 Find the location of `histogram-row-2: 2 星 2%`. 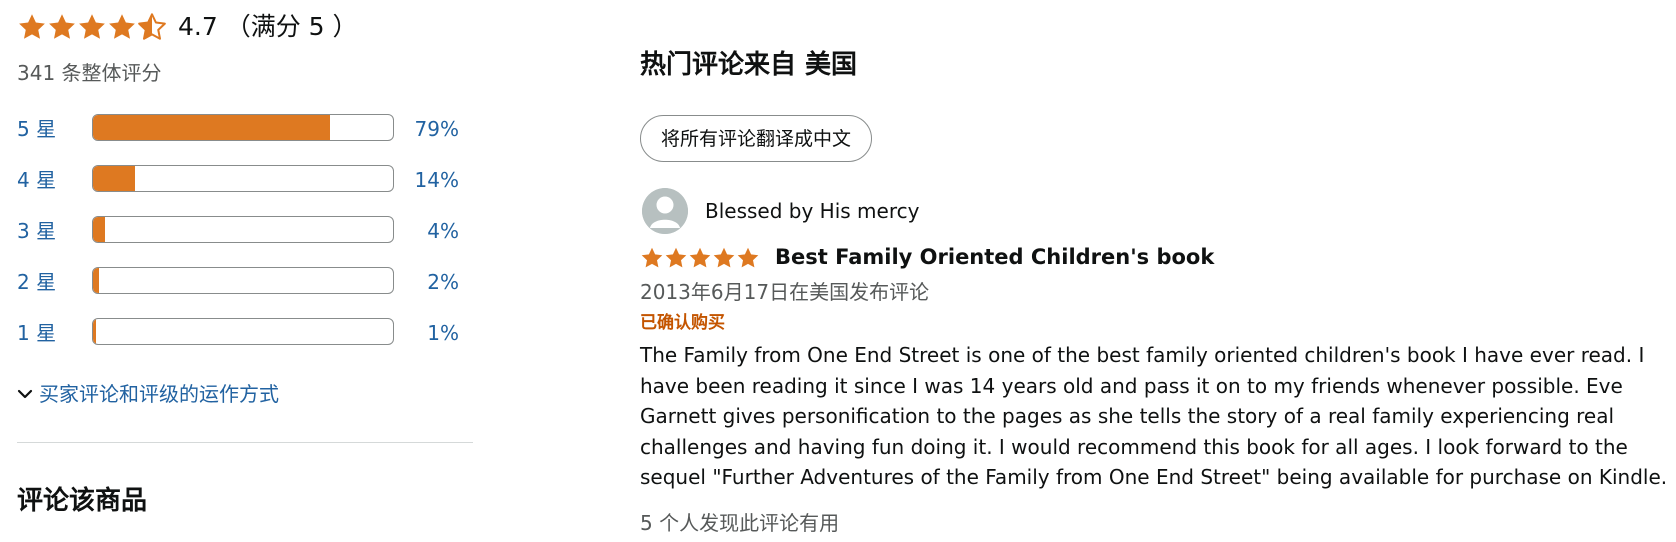

histogram-row-2: 2 星 2% is located at coordinates (238, 282).